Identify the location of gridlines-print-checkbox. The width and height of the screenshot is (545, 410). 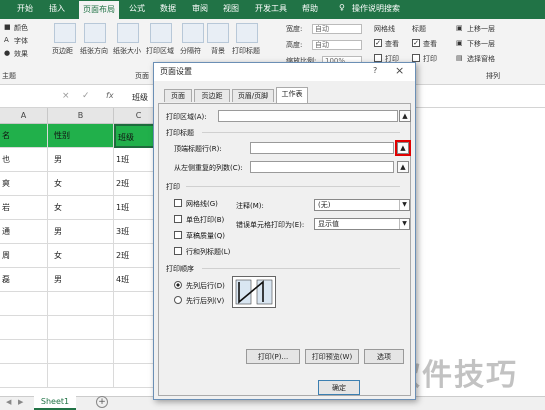
(378, 58).